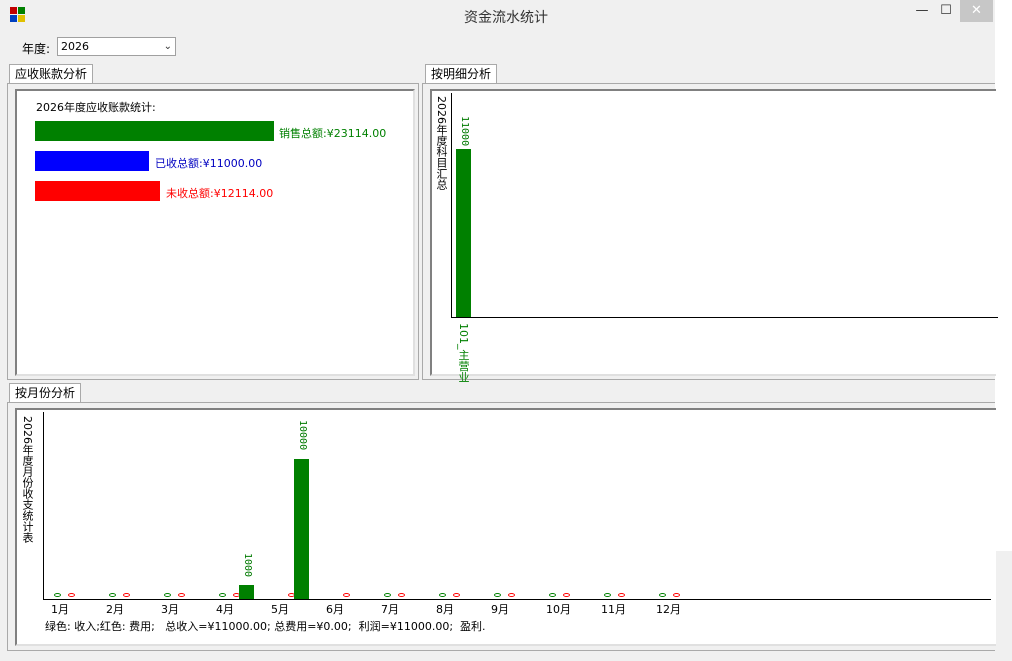 This screenshot has width=1012, height=661. I want to click on income-value-label: 1000, so click(247, 565).